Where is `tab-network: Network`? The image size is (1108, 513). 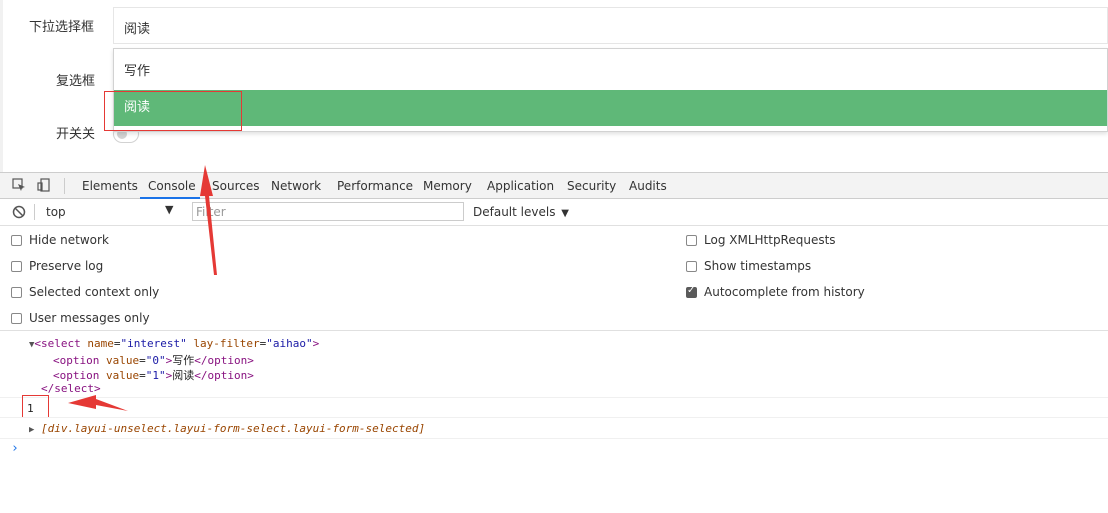
tab-network: Network is located at coordinates (296, 186).